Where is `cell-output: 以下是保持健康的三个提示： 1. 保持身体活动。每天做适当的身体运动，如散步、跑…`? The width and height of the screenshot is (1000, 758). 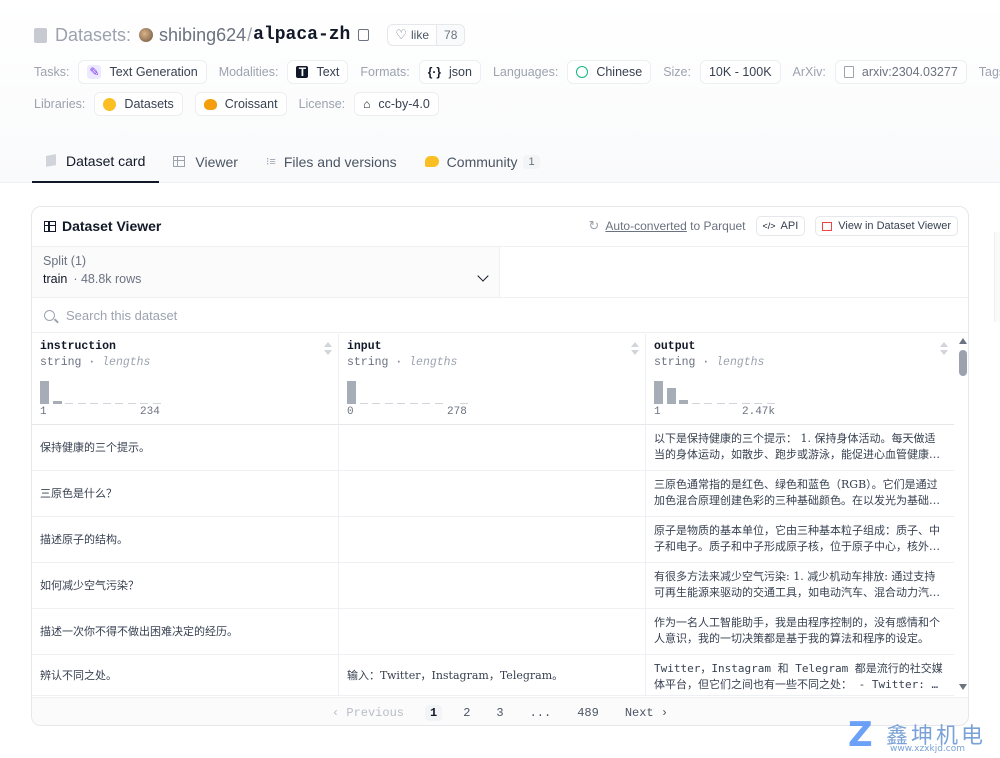 cell-output: 以下是保持健康的三个提示： 1. 保持身体活动。每天做适当的身体运动，如散步、跑… is located at coordinates (800, 447).